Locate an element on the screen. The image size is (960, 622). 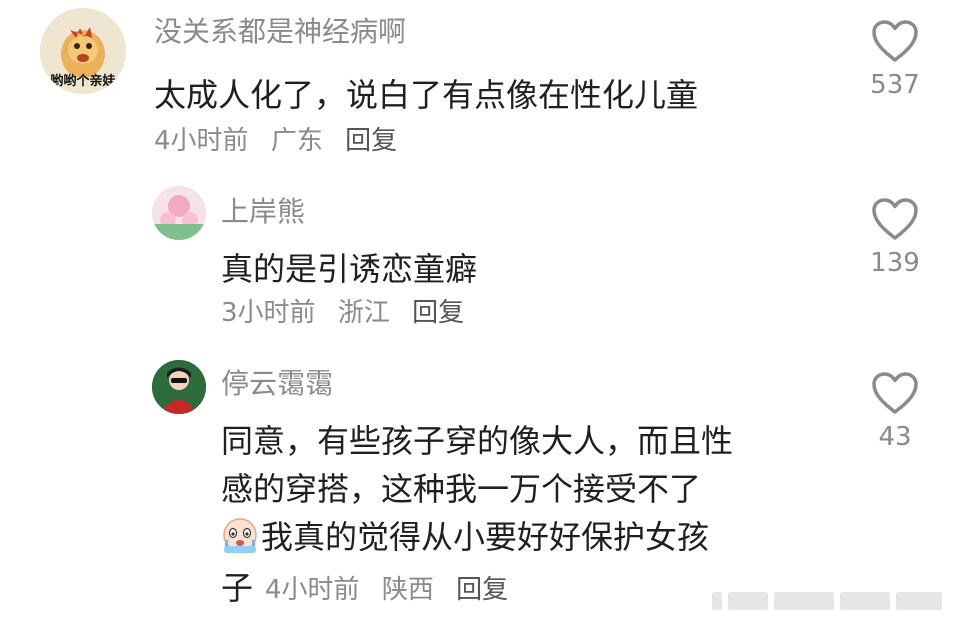
avatar: 哟哟个亲娃 is located at coordinates (83, 51).